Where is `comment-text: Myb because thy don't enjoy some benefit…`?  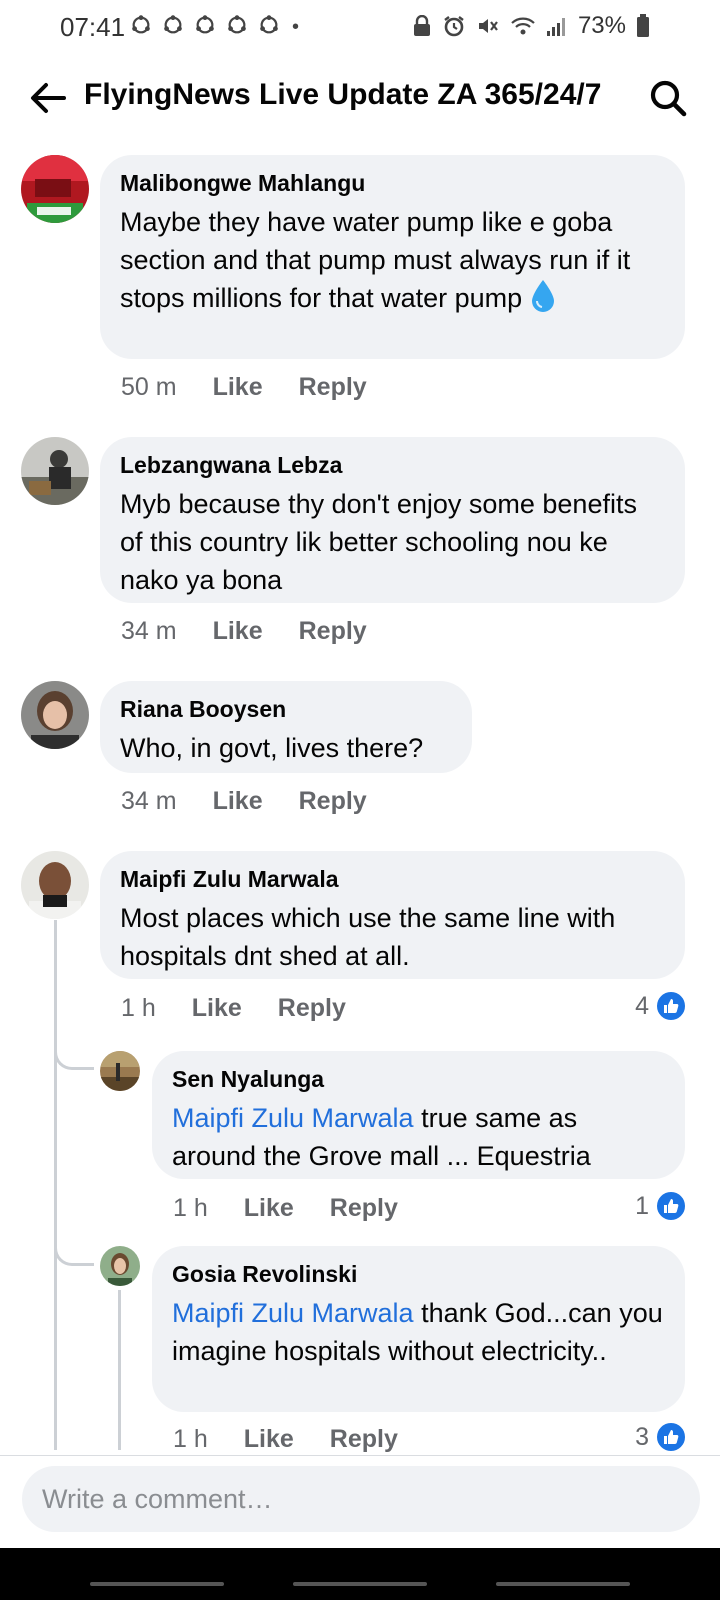 comment-text: Myb because thy don't enjoy some benefit… is located at coordinates (378, 542).